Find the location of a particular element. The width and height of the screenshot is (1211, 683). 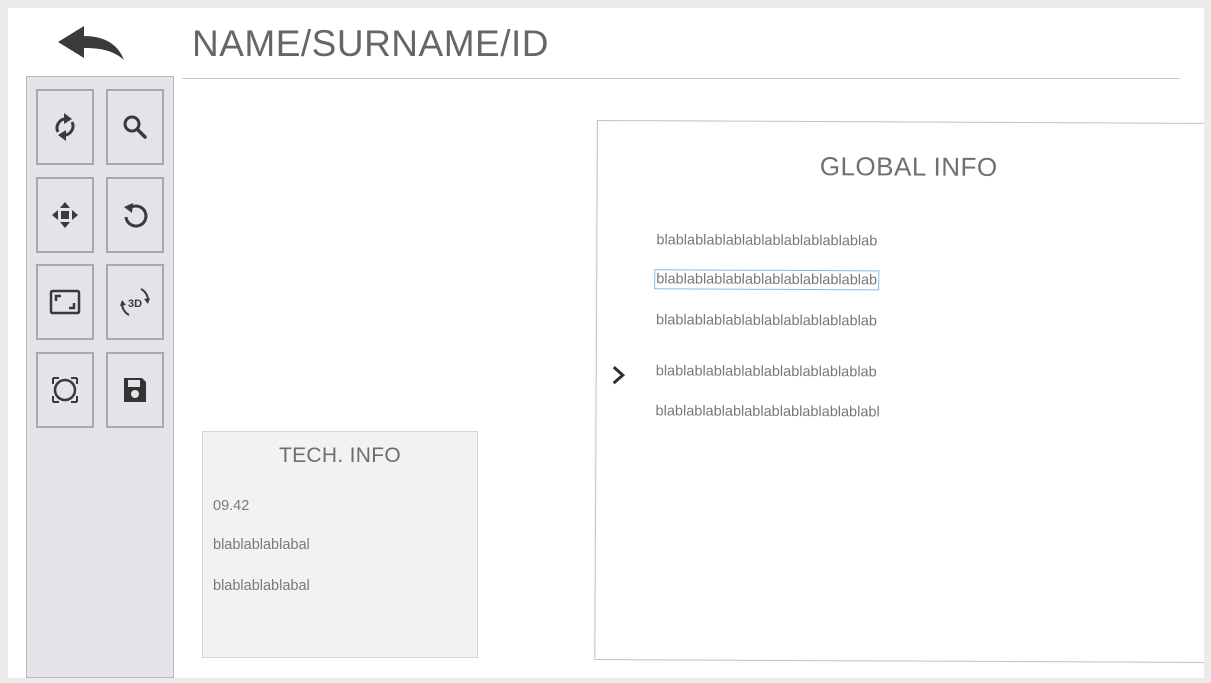

tech-info-title: TECH. INFO is located at coordinates (340, 455).